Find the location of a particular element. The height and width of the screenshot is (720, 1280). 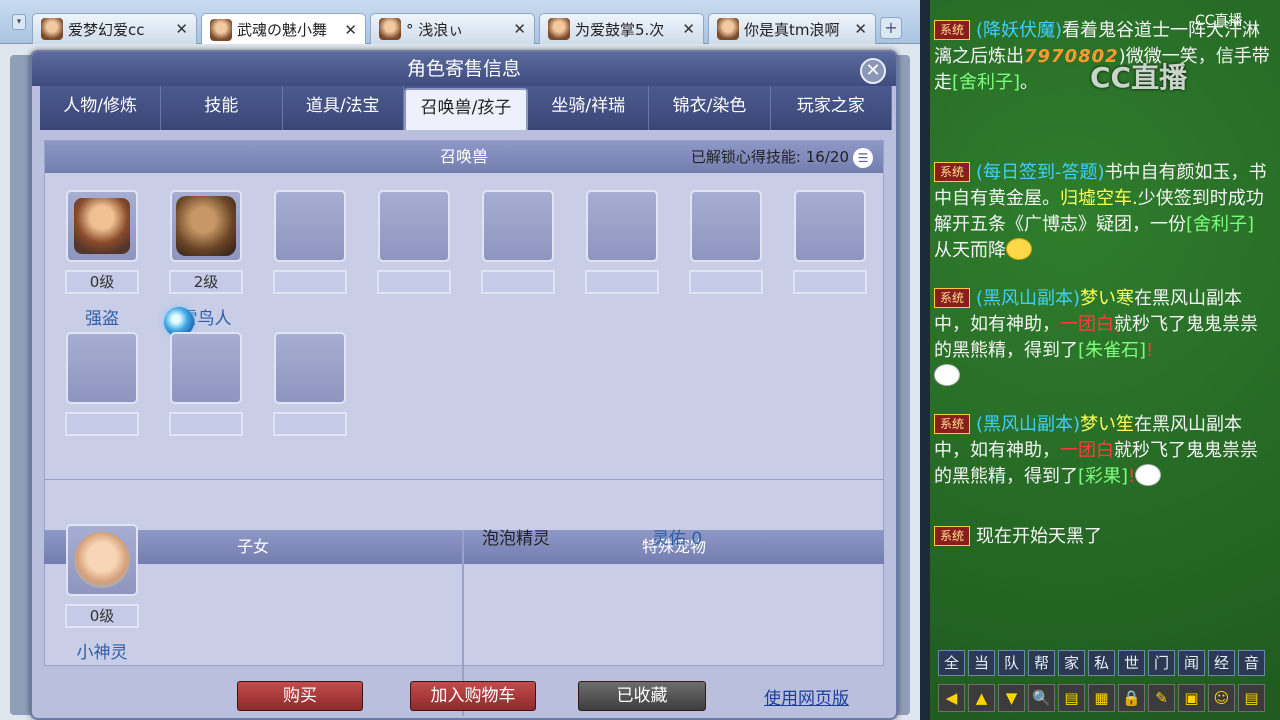

lock-icon: 🔒 is located at coordinates (1131, 698).